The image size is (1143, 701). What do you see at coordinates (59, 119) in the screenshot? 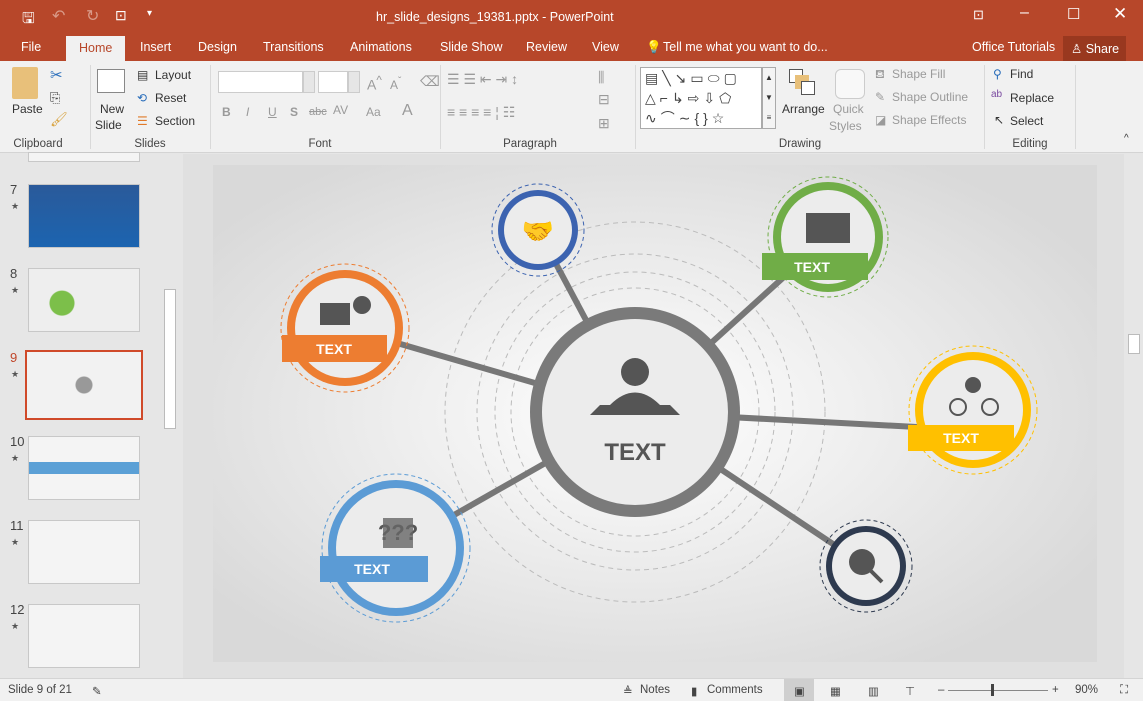
I see `format-painter-icon: 🖌` at bounding box center [59, 119].